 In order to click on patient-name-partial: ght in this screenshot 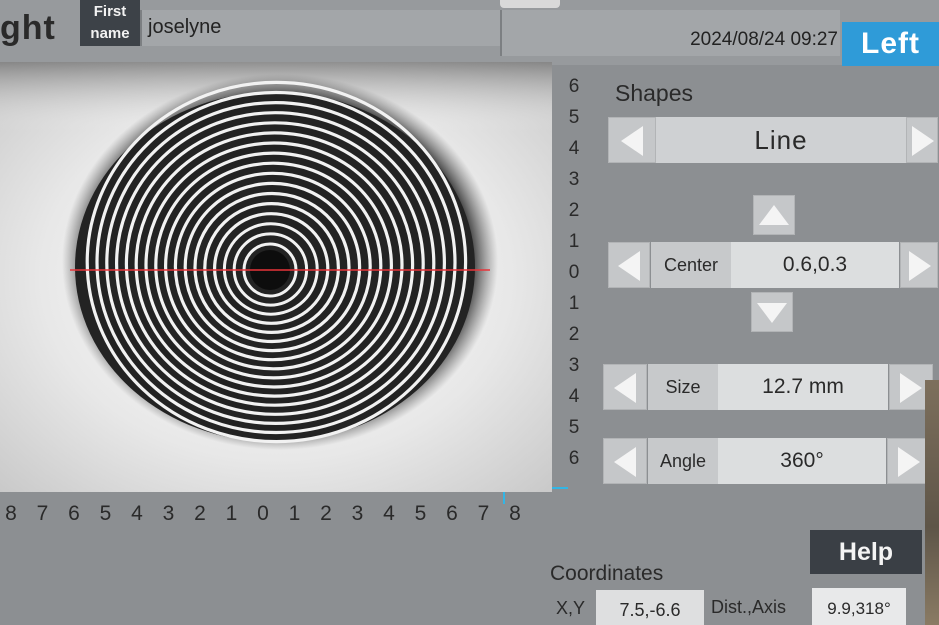, I will do `click(28, 28)`.